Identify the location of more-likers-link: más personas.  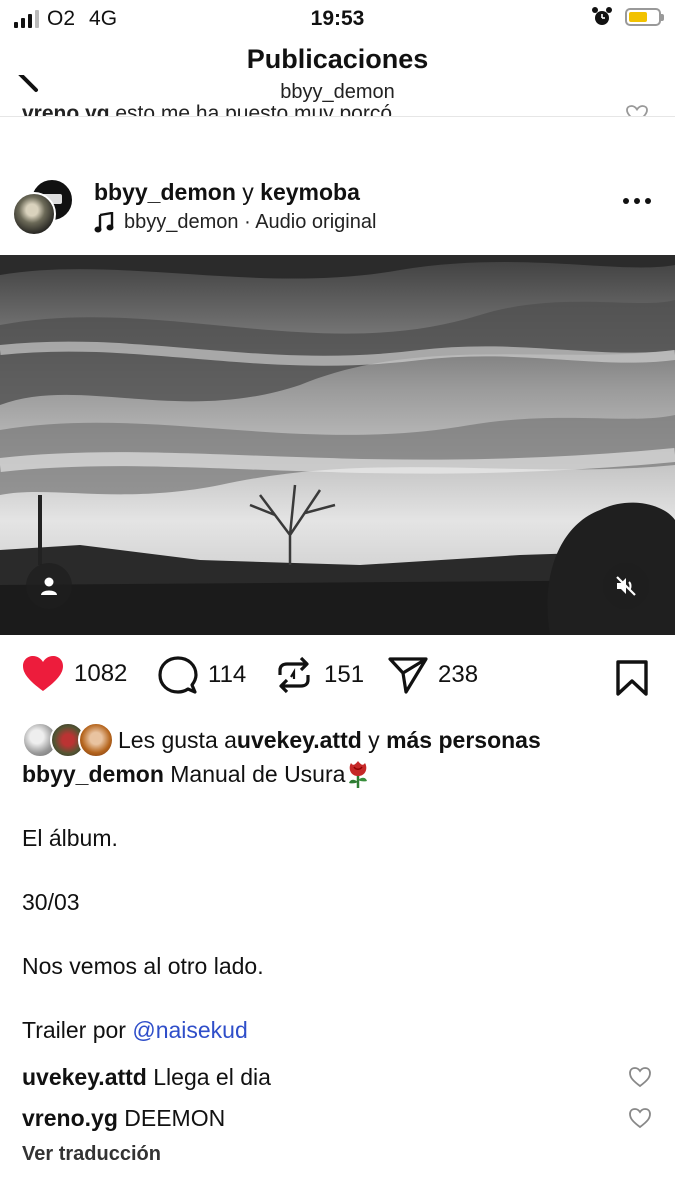
(463, 740).